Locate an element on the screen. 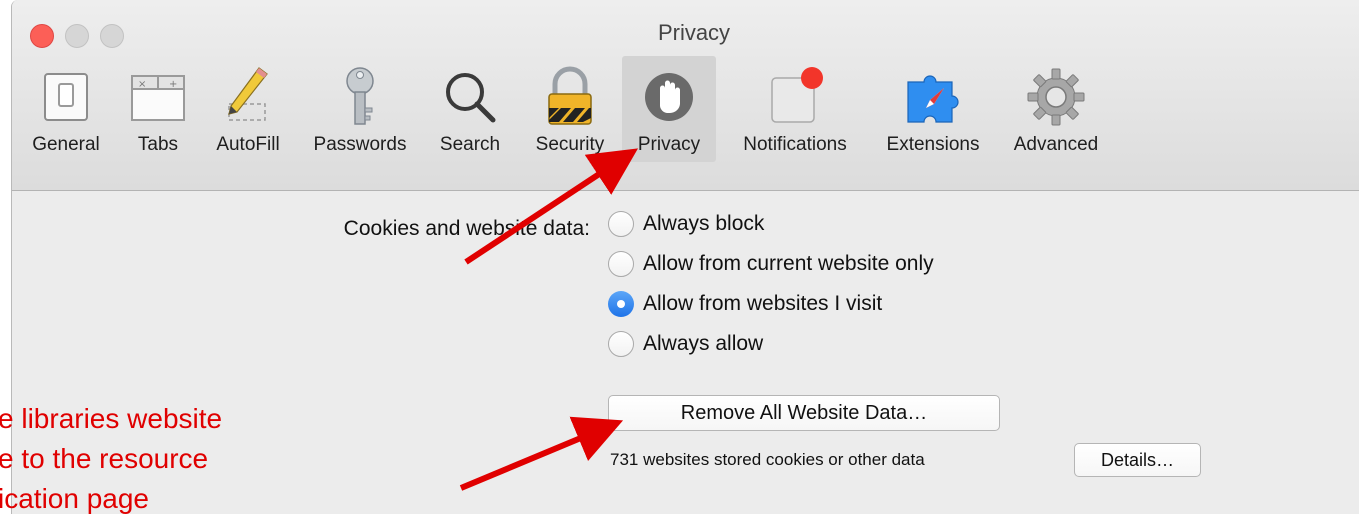 This screenshot has width=1359, height=515. tab-autofill-label: AutoFill is located at coordinates (248, 144).